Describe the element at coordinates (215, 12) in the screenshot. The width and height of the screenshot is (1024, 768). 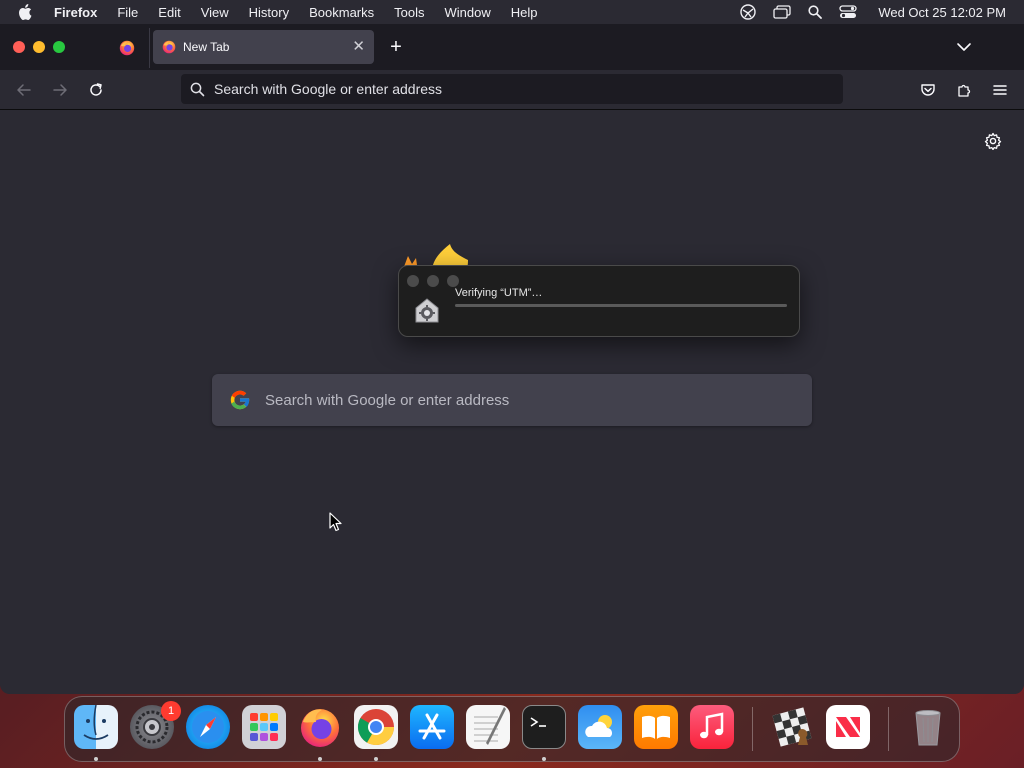
I see `menu-view: View` at that location.